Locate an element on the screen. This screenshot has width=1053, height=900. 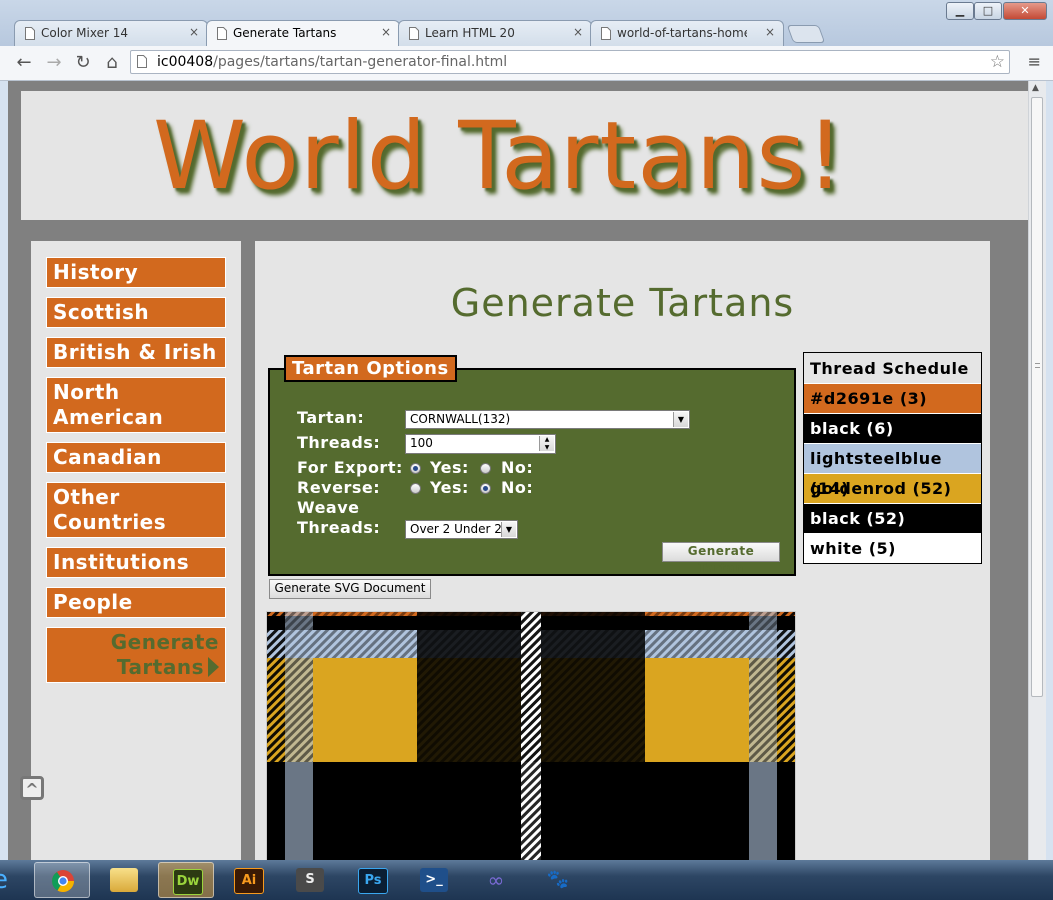
tab-color-mixer: Color Mixer 14 × is located at coordinates (111, 33).